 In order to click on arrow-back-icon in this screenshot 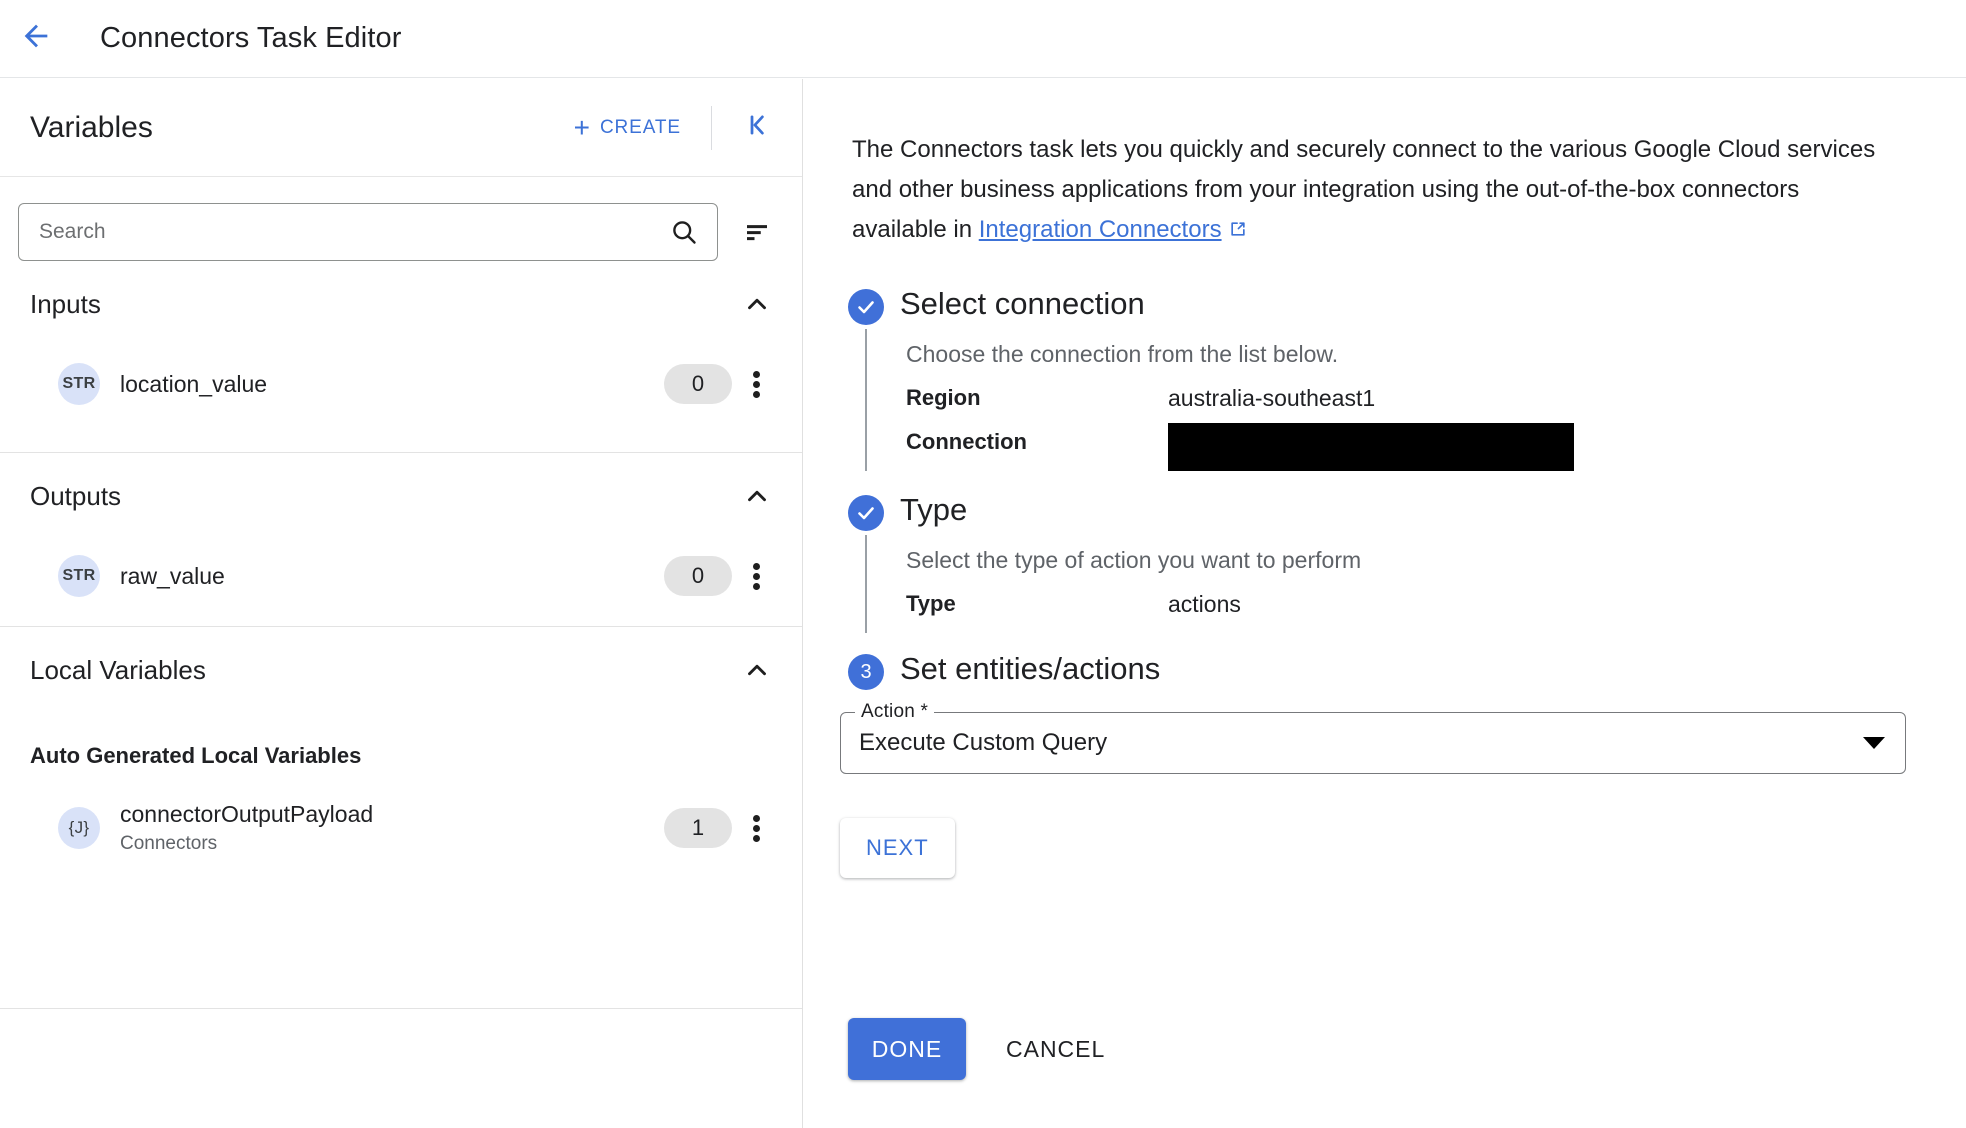, I will do `click(36, 38)`.